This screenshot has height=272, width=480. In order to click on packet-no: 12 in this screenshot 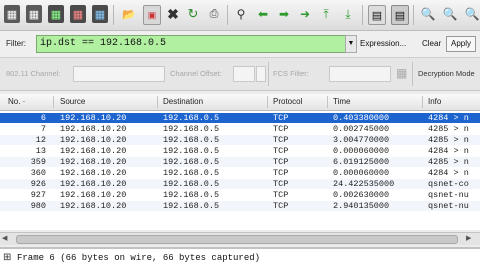, I will do `click(40, 140)`.